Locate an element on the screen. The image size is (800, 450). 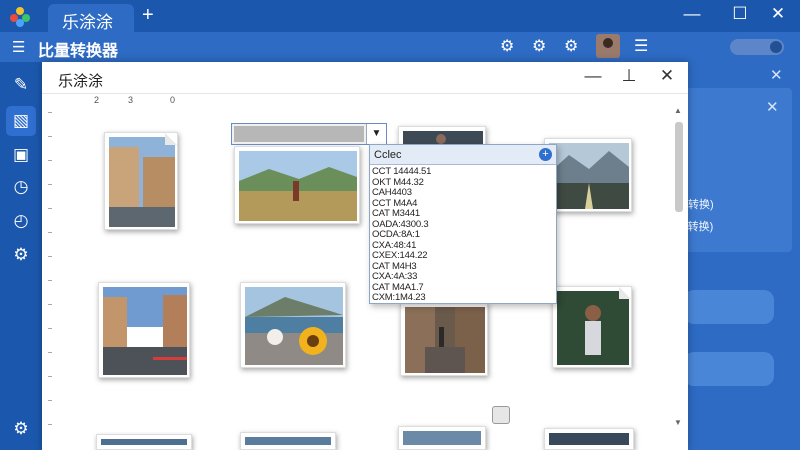
dialog-pin-button: ⊥ is located at coordinates (629, 76).